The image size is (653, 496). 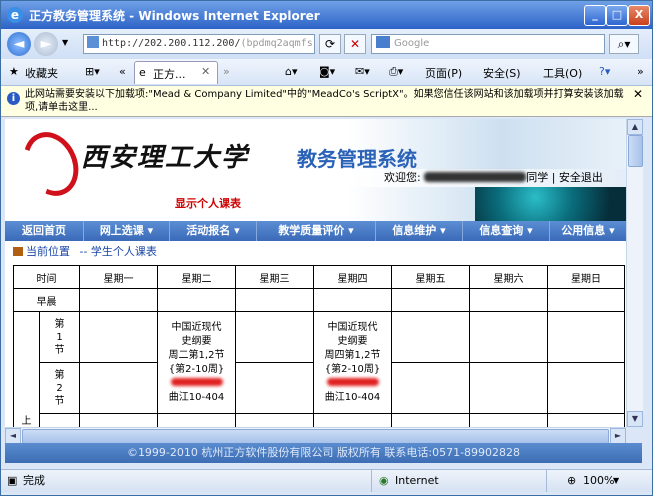 What do you see at coordinates (226, 71) in the screenshot?
I see `new-tab-icon: »` at bounding box center [226, 71].